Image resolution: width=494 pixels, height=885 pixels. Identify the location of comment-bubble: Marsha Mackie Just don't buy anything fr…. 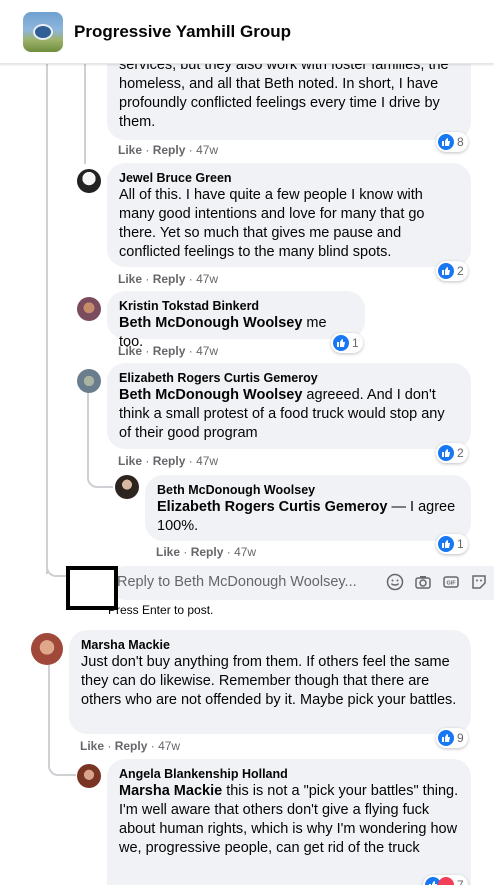
(270, 682).